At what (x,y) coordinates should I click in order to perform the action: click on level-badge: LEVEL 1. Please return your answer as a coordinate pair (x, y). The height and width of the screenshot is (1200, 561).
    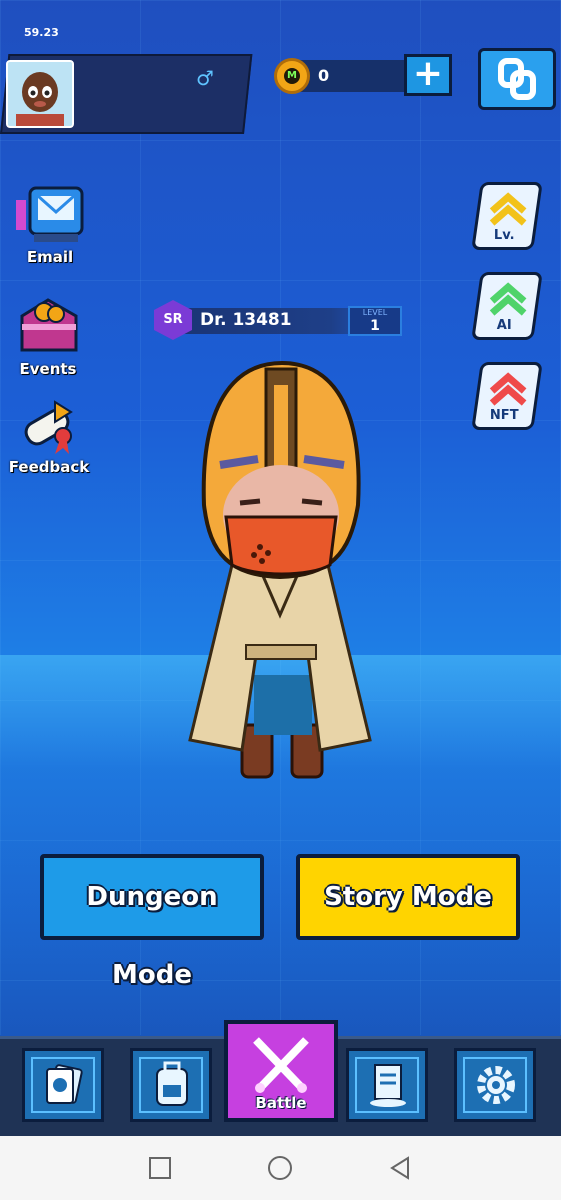
    Looking at the image, I should click on (375, 321).